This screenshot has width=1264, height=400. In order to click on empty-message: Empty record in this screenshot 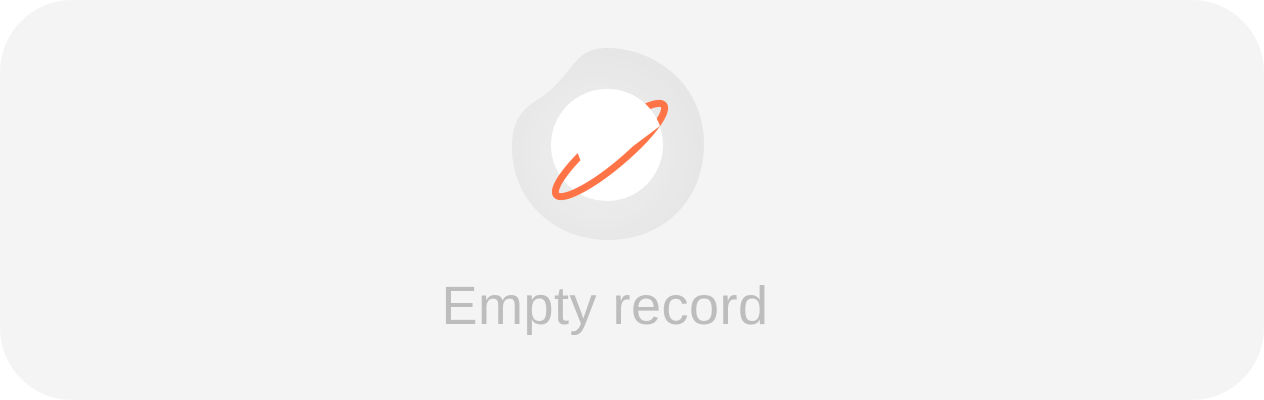, I will do `click(605, 306)`.